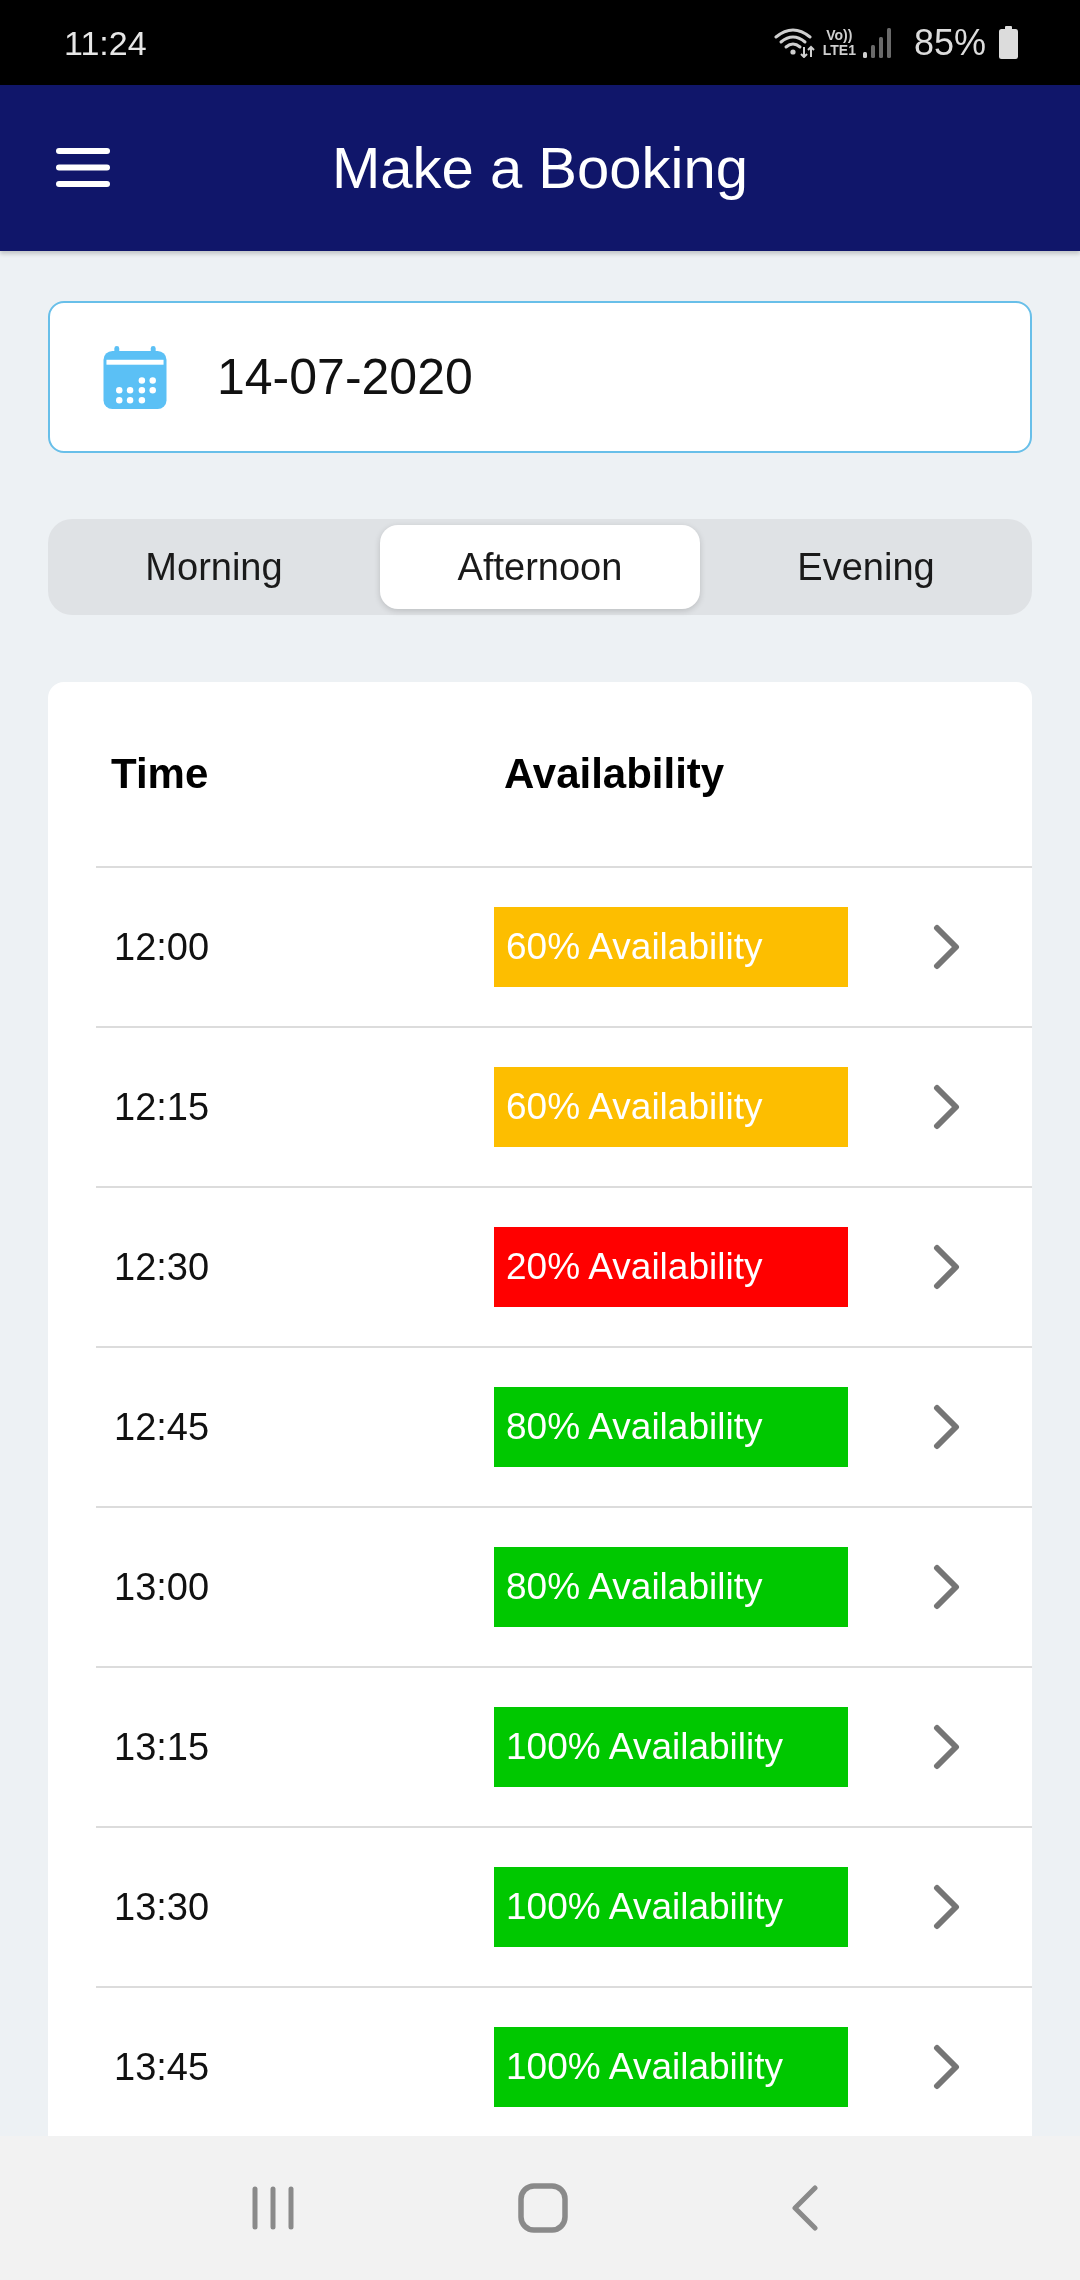 The image size is (1080, 2280). What do you see at coordinates (794, 42) in the screenshot?
I see `wifi-icon` at bounding box center [794, 42].